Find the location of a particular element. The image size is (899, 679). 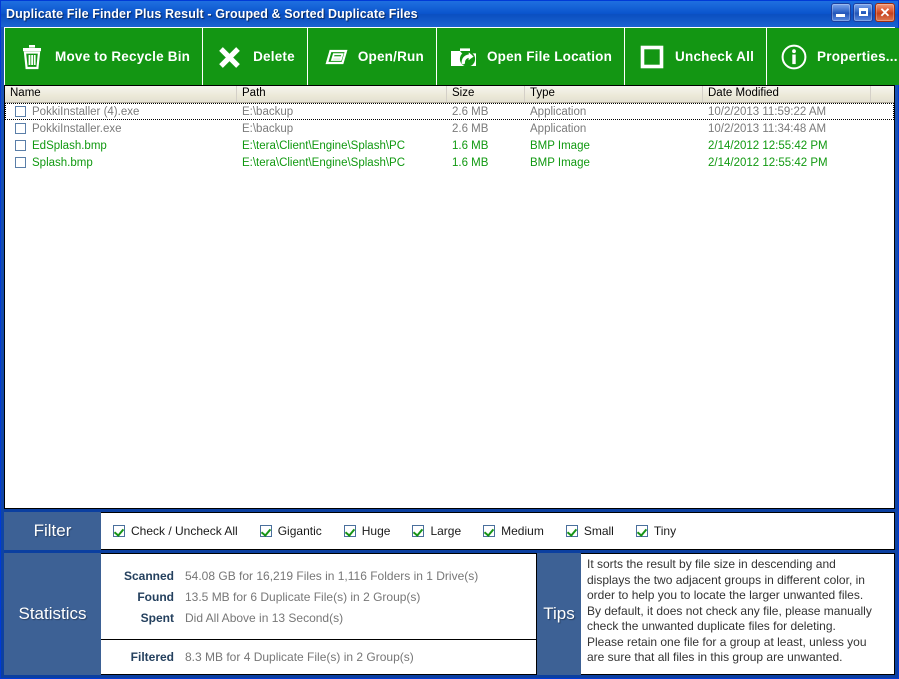

trash-icon is located at coordinates (32, 57).